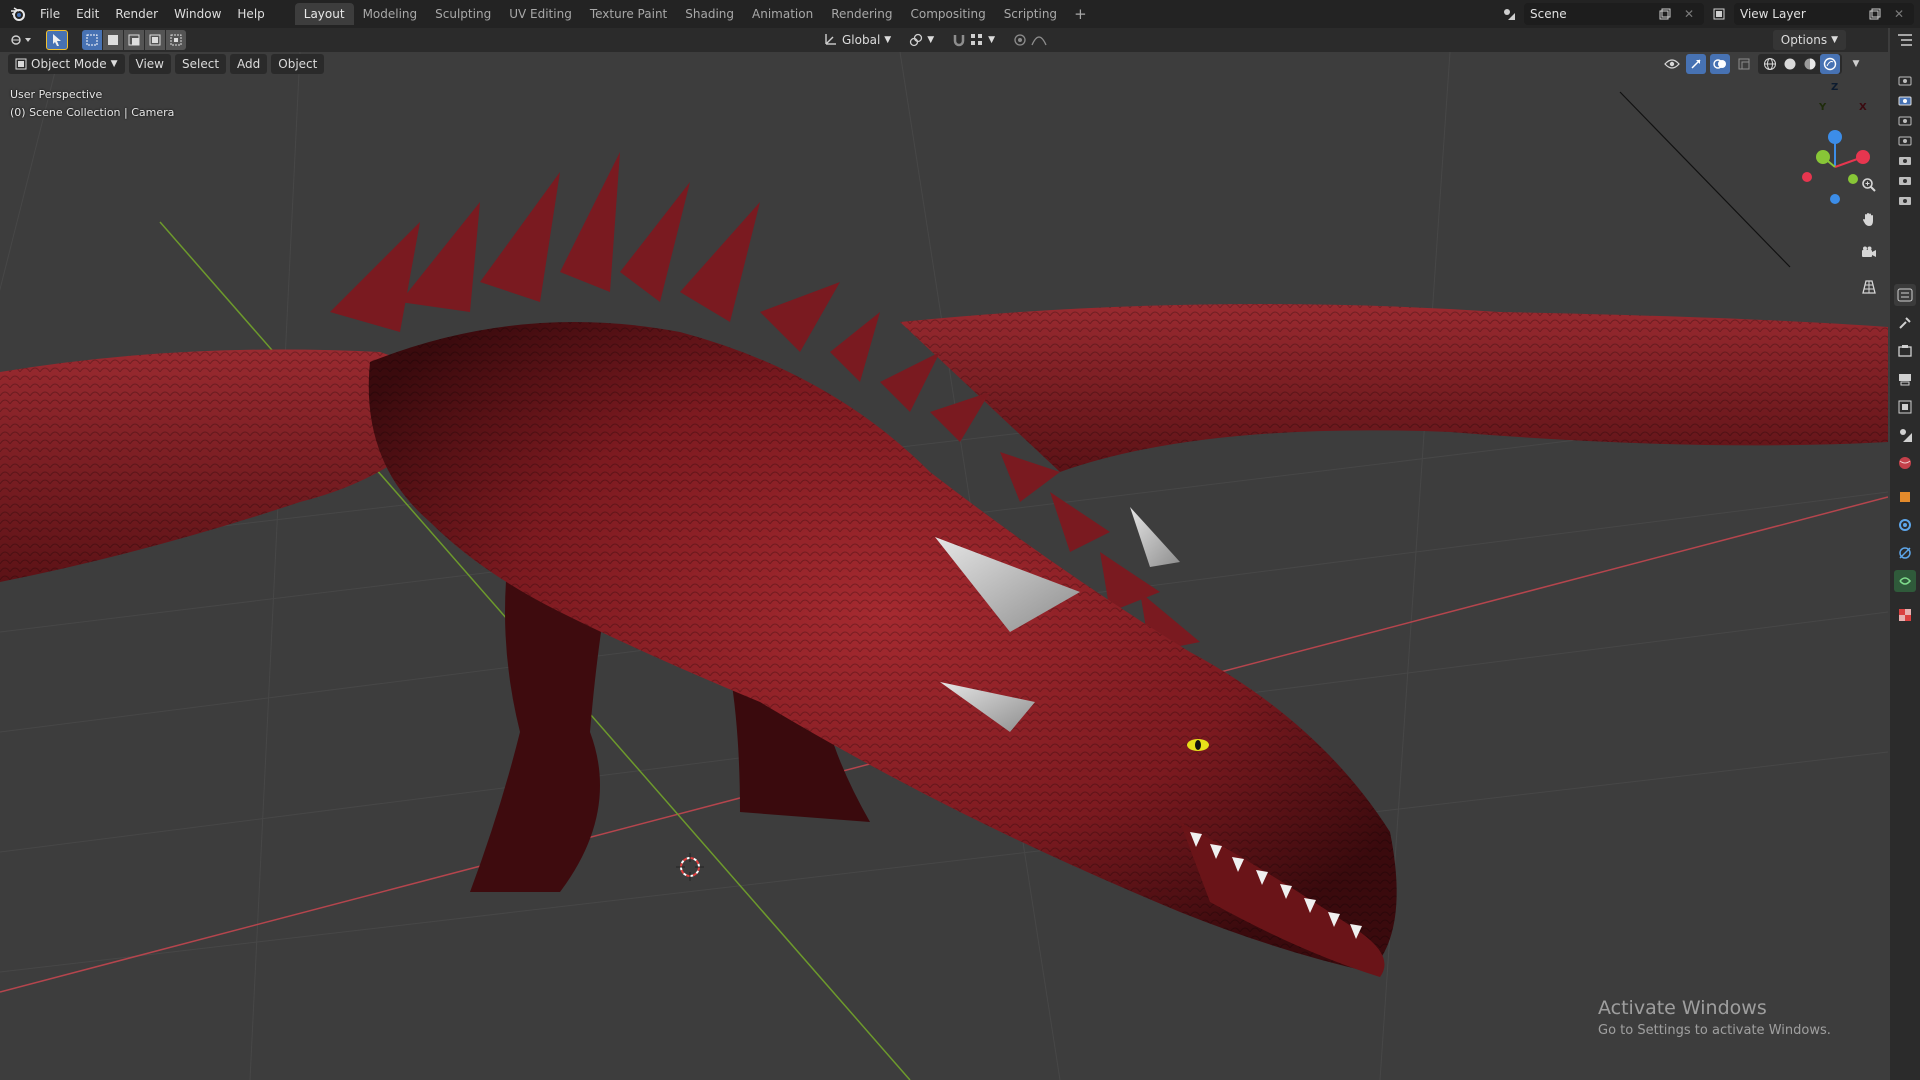  Describe the element at coordinates (709, 14) in the screenshot. I see `tab-shading: Shading` at that location.